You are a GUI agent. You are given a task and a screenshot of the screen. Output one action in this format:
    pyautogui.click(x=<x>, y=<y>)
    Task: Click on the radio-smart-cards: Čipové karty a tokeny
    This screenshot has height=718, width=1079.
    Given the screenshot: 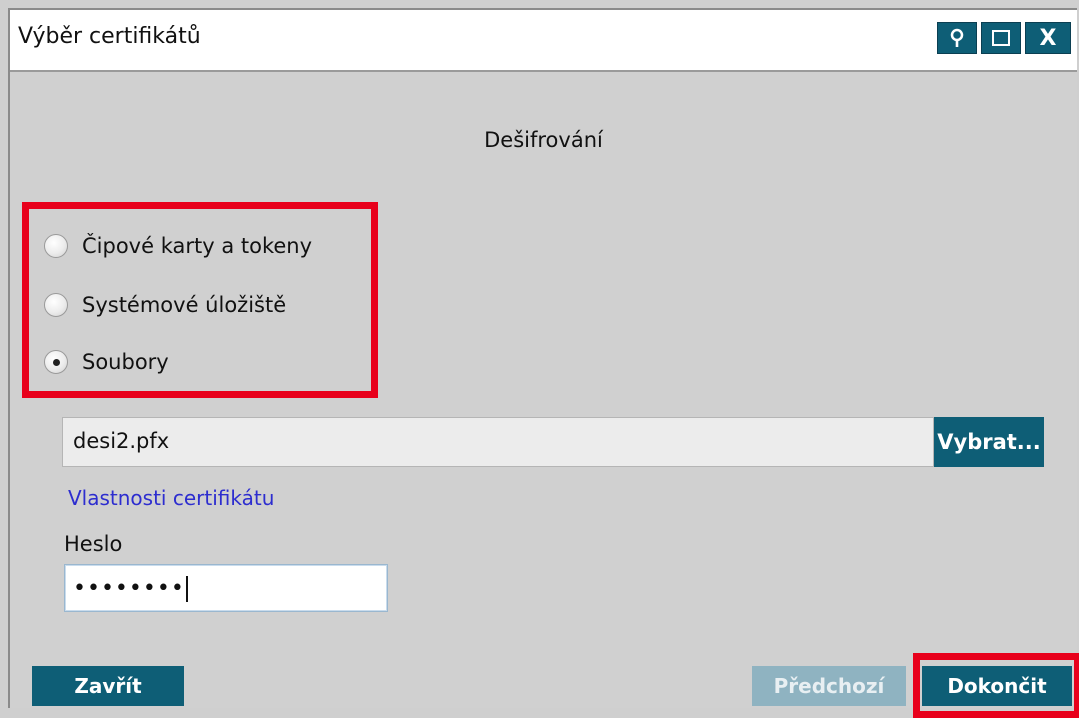 What is the action you would take?
    pyautogui.click(x=178, y=246)
    